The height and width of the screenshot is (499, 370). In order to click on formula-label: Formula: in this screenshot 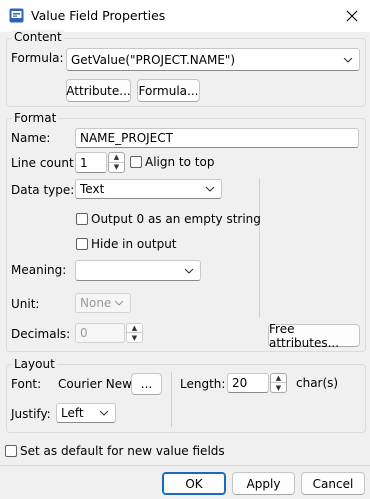, I will do `click(37, 58)`.